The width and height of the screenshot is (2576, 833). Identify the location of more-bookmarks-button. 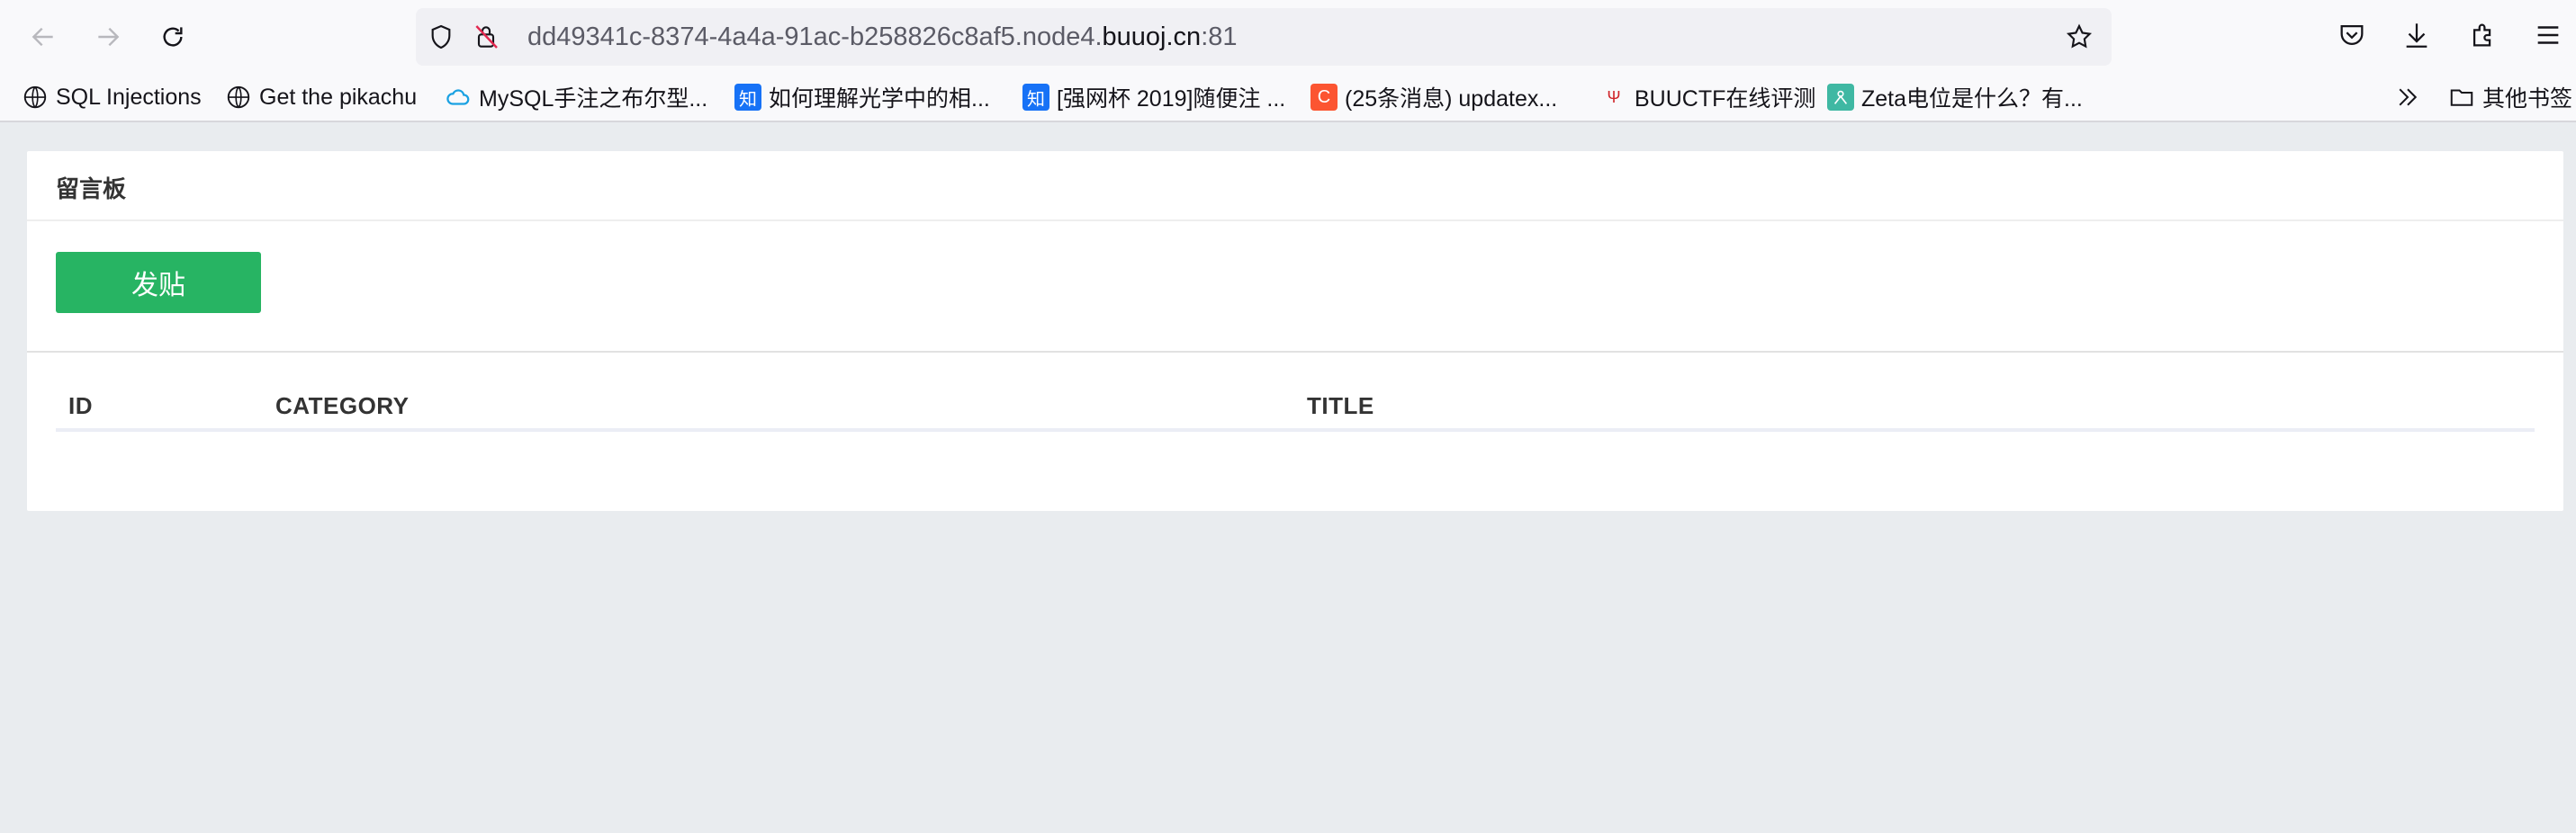
(2407, 97).